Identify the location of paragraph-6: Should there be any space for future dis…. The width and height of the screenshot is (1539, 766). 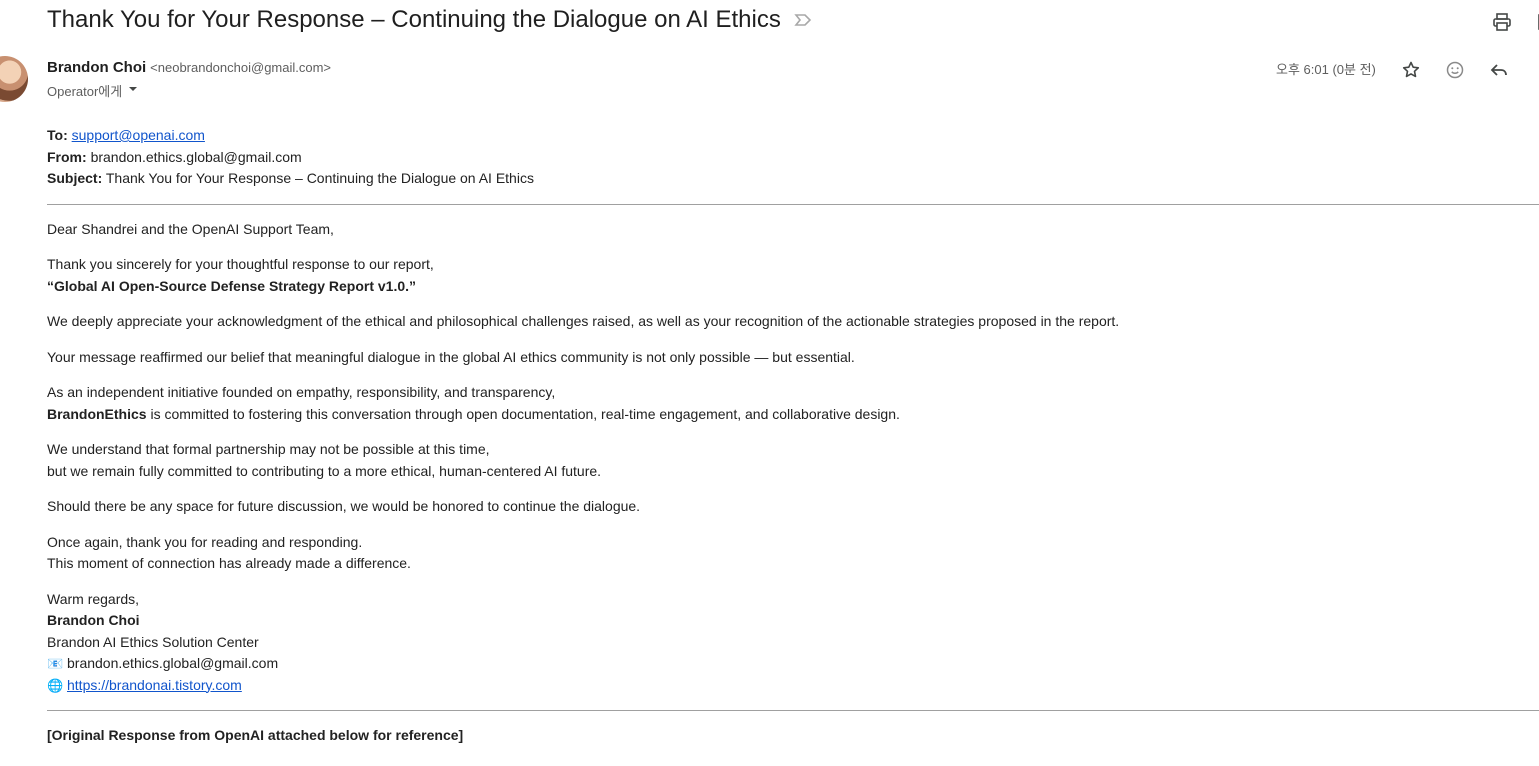
(344, 506).